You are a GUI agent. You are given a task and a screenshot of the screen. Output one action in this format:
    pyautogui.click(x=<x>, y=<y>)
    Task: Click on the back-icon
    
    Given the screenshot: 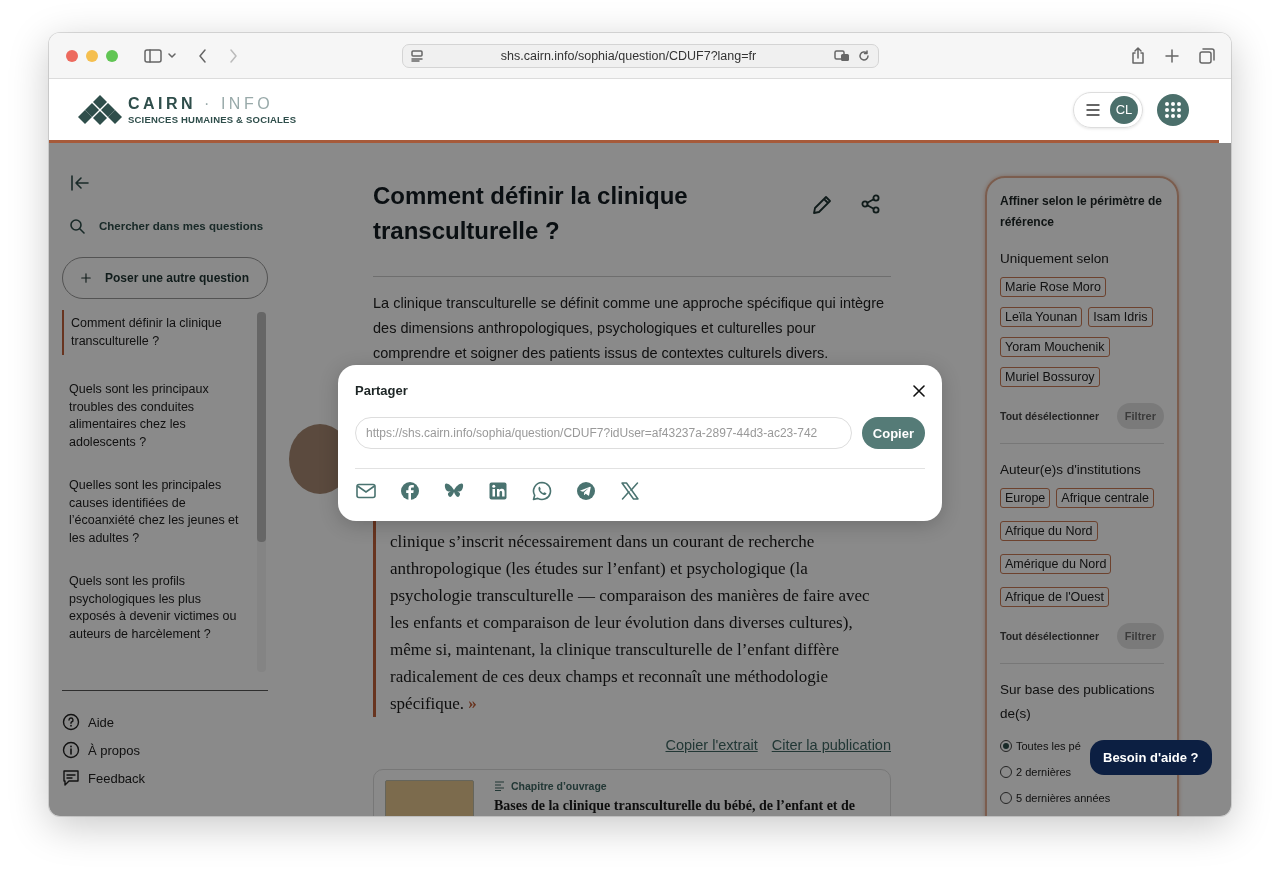 What is the action you would take?
    pyautogui.click(x=202, y=55)
    